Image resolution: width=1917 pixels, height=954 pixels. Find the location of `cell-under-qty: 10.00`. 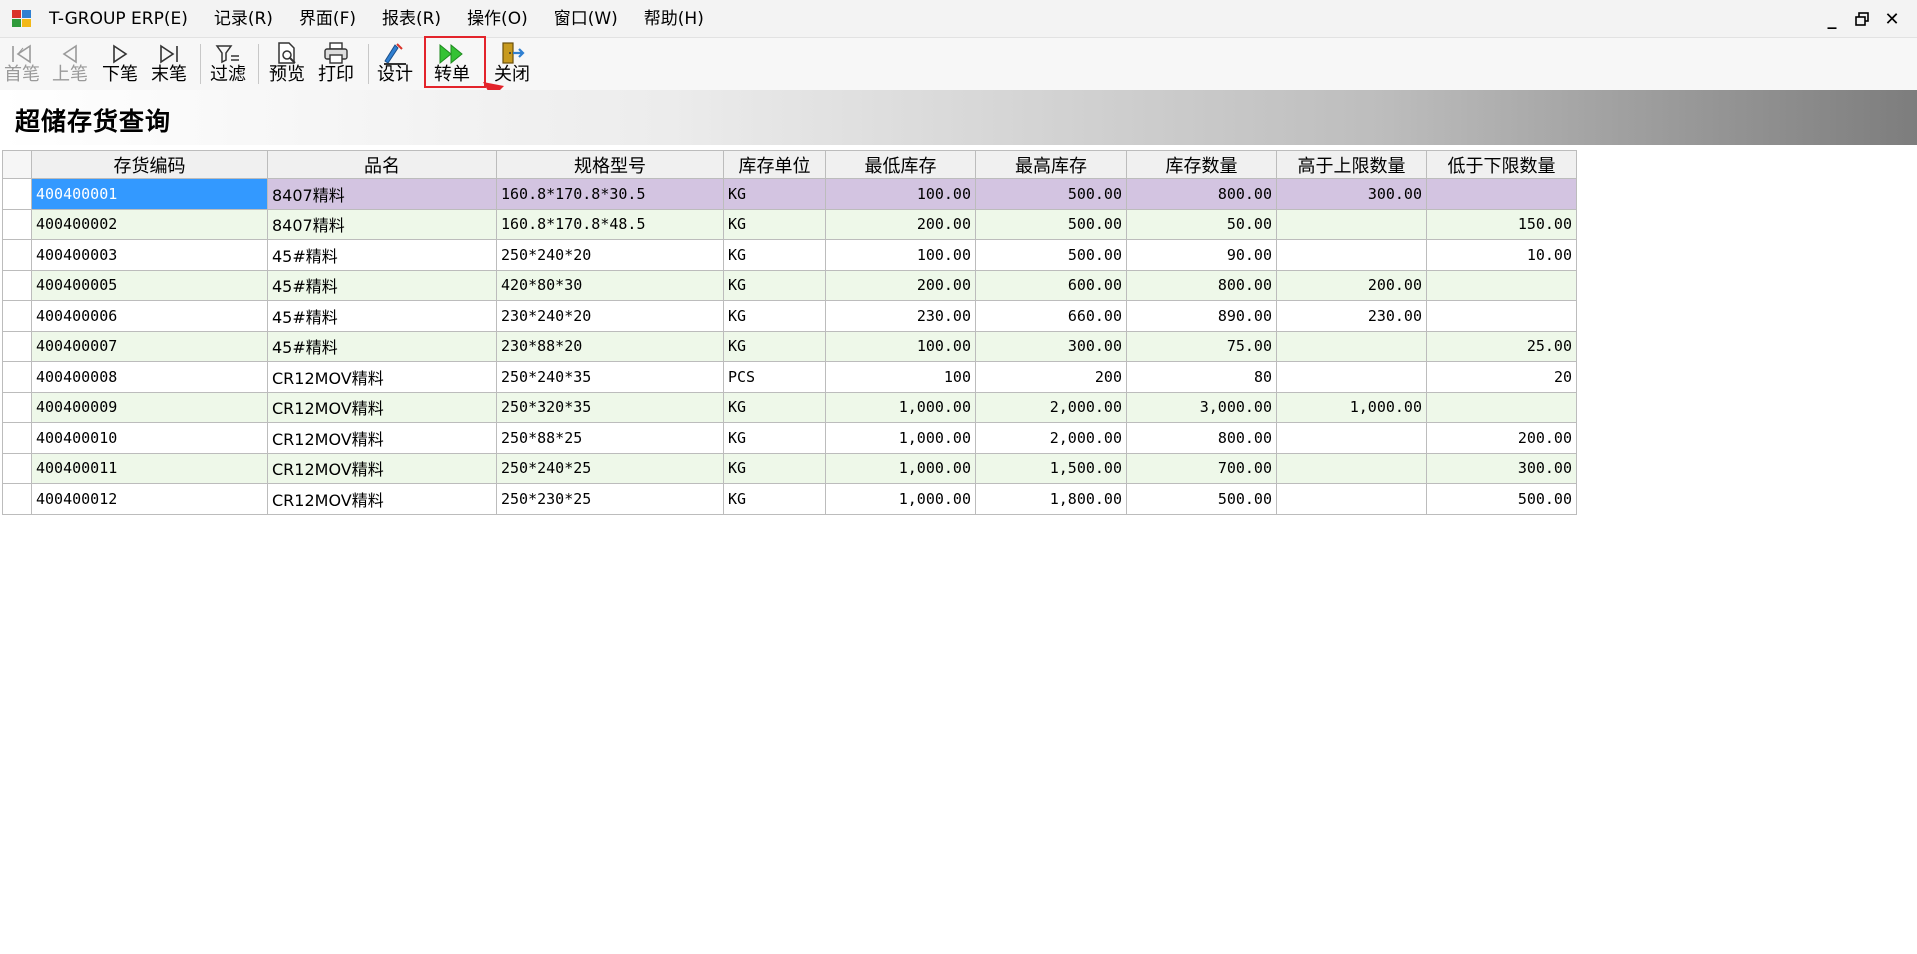

cell-under-qty: 10.00 is located at coordinates (1501, 255).